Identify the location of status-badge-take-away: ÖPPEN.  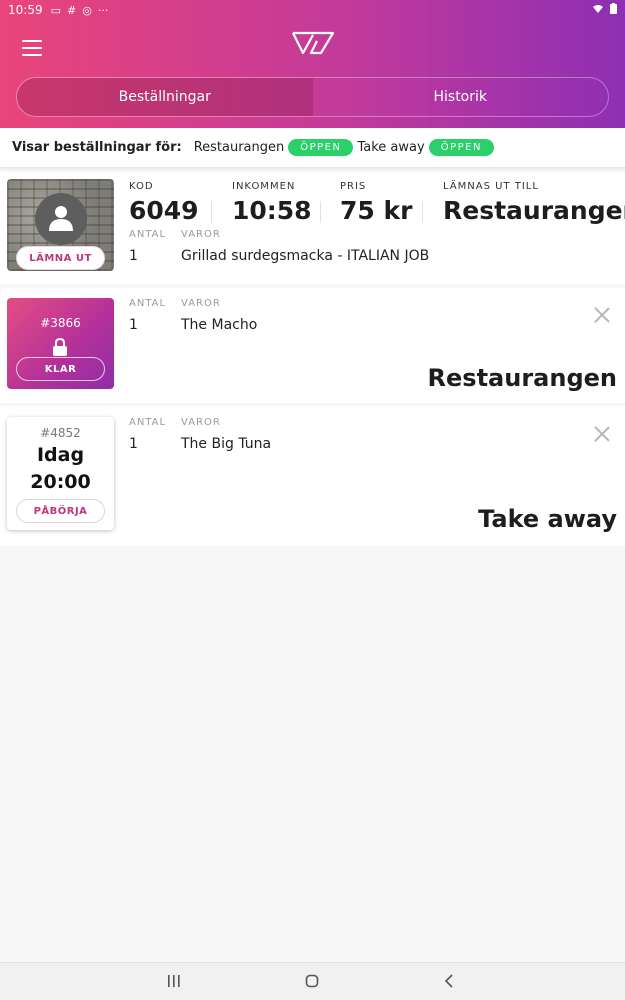
(461, 147).